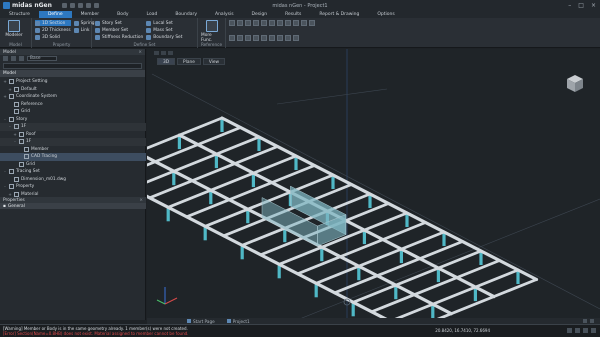 The width and height of the screenshot is (600, 337). I want to click on app-logo: midas nGen, so click(27, 5).